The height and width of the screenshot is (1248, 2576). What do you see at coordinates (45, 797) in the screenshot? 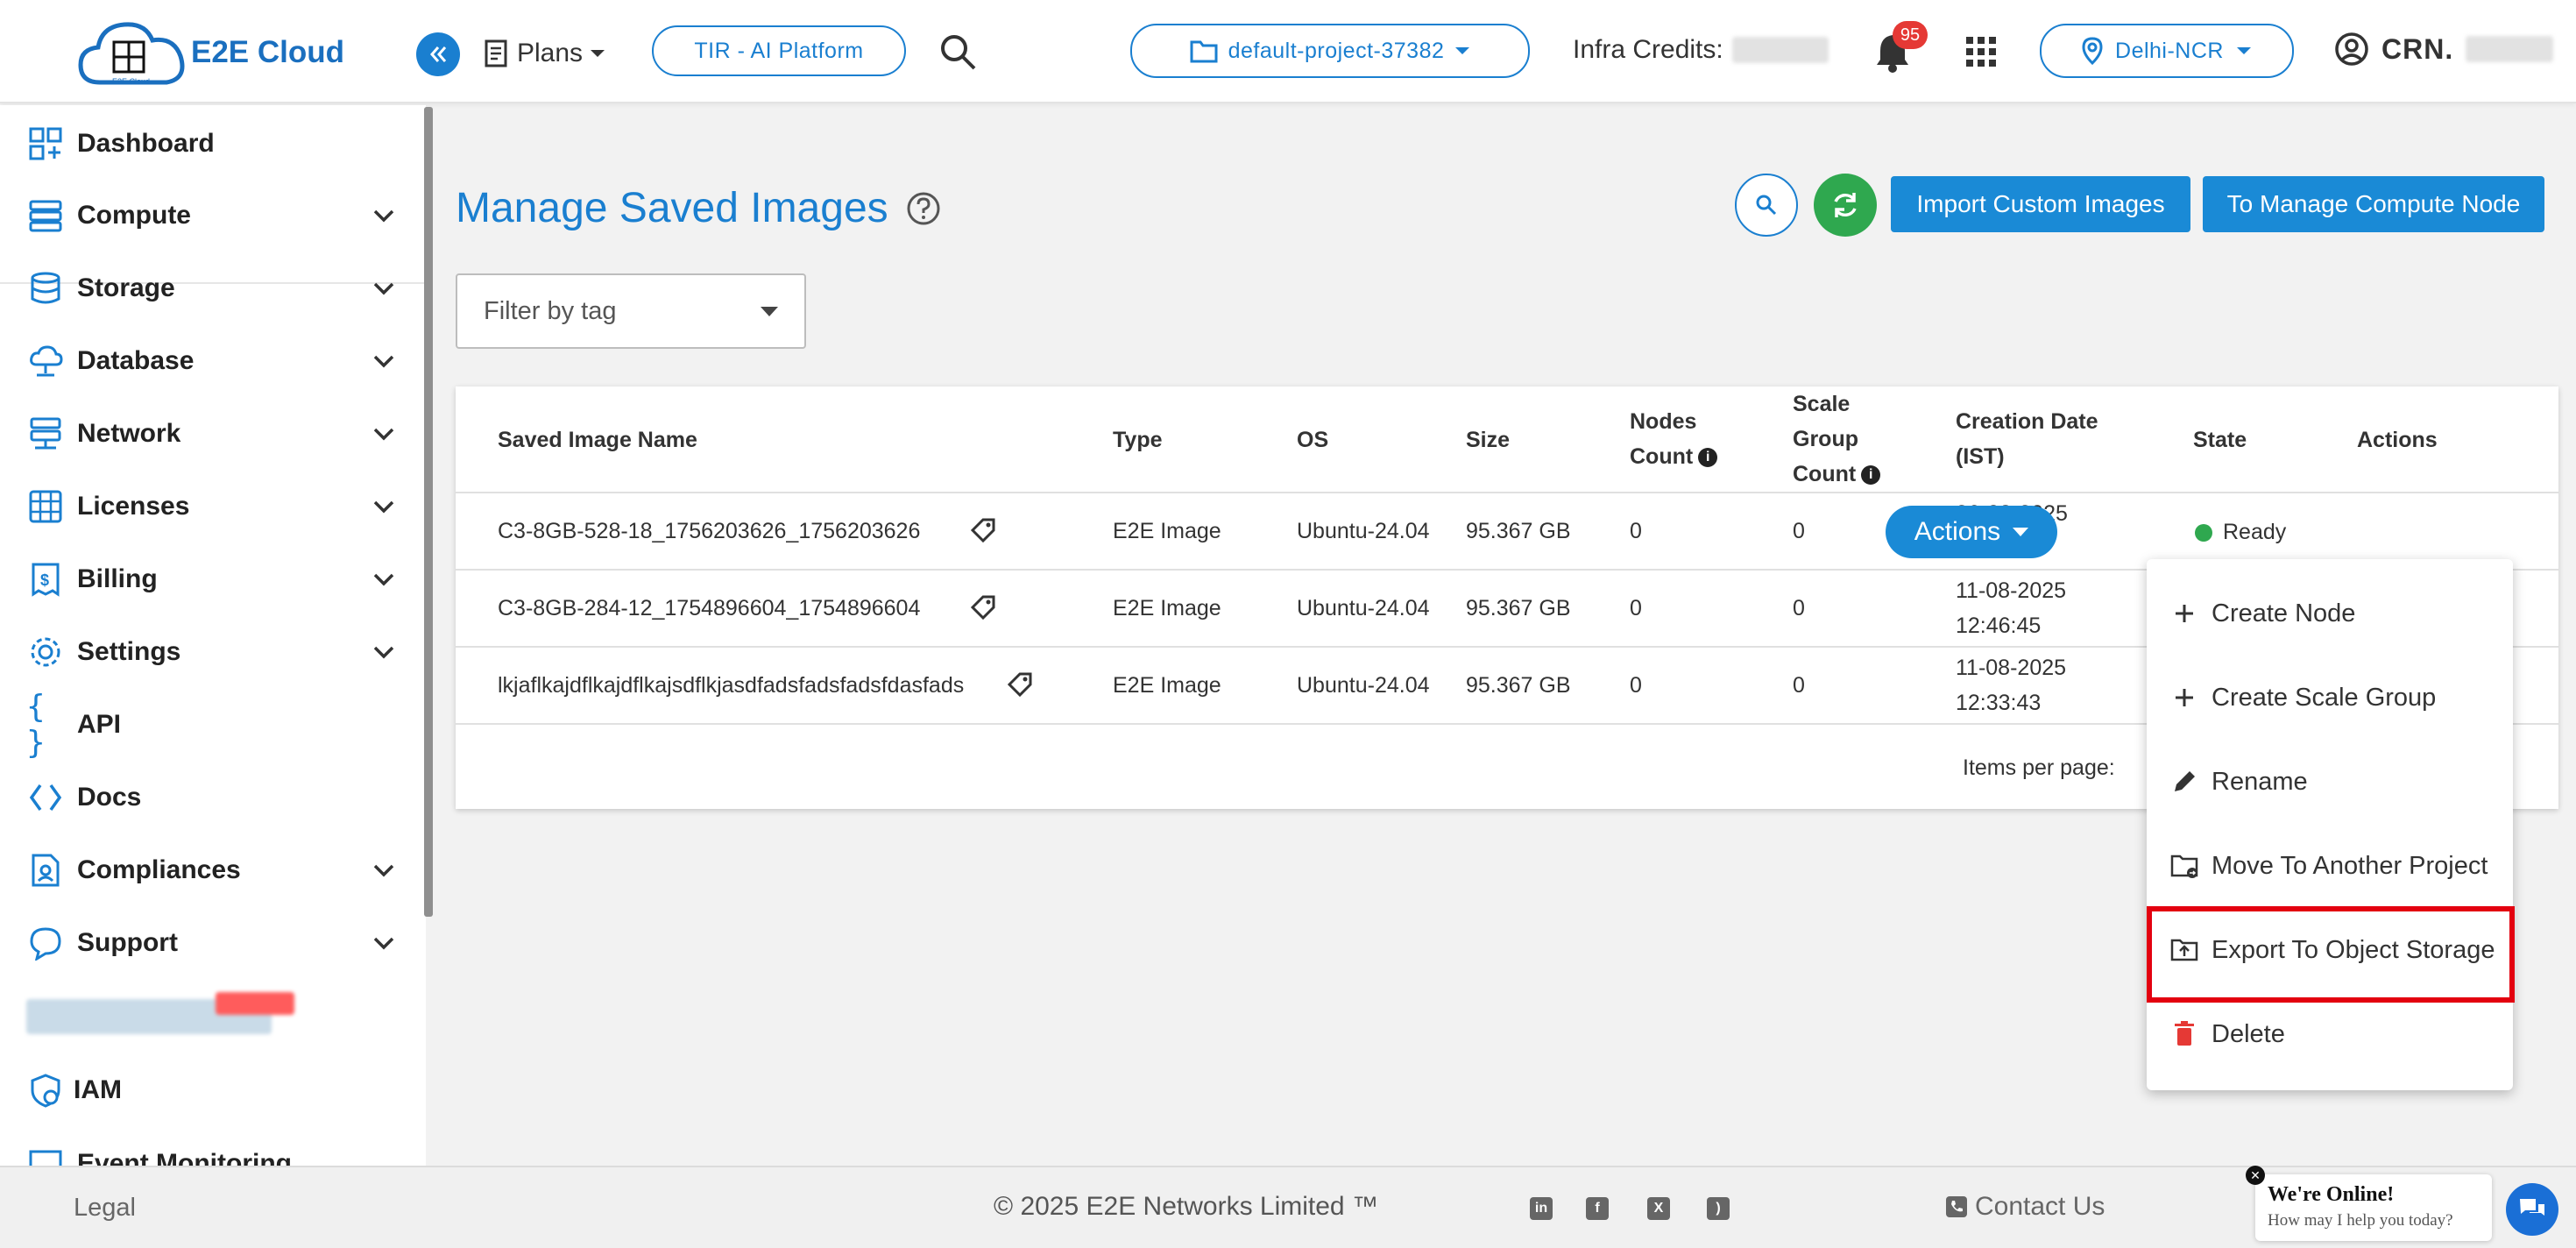
I see `docs-icon` at bounding box center [45, 797].